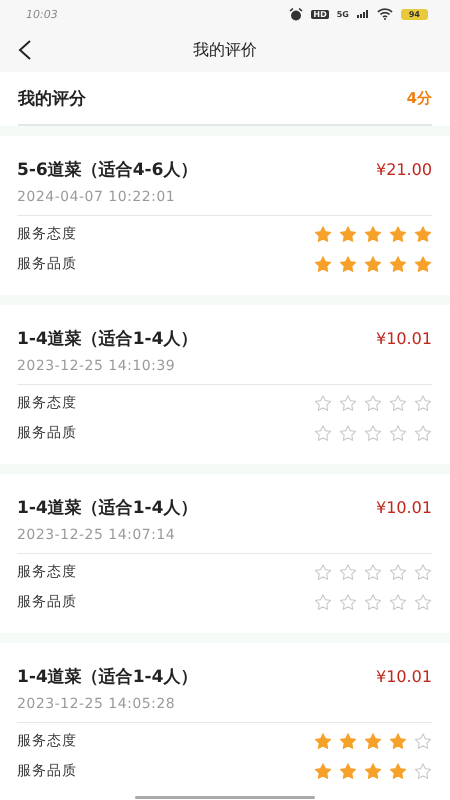 The width and height of the screenshot is (450, 800). What do you see at coordinates (384, 14) in the screenshot?
I see `wifi-icon` at bounding box center [384, 14].